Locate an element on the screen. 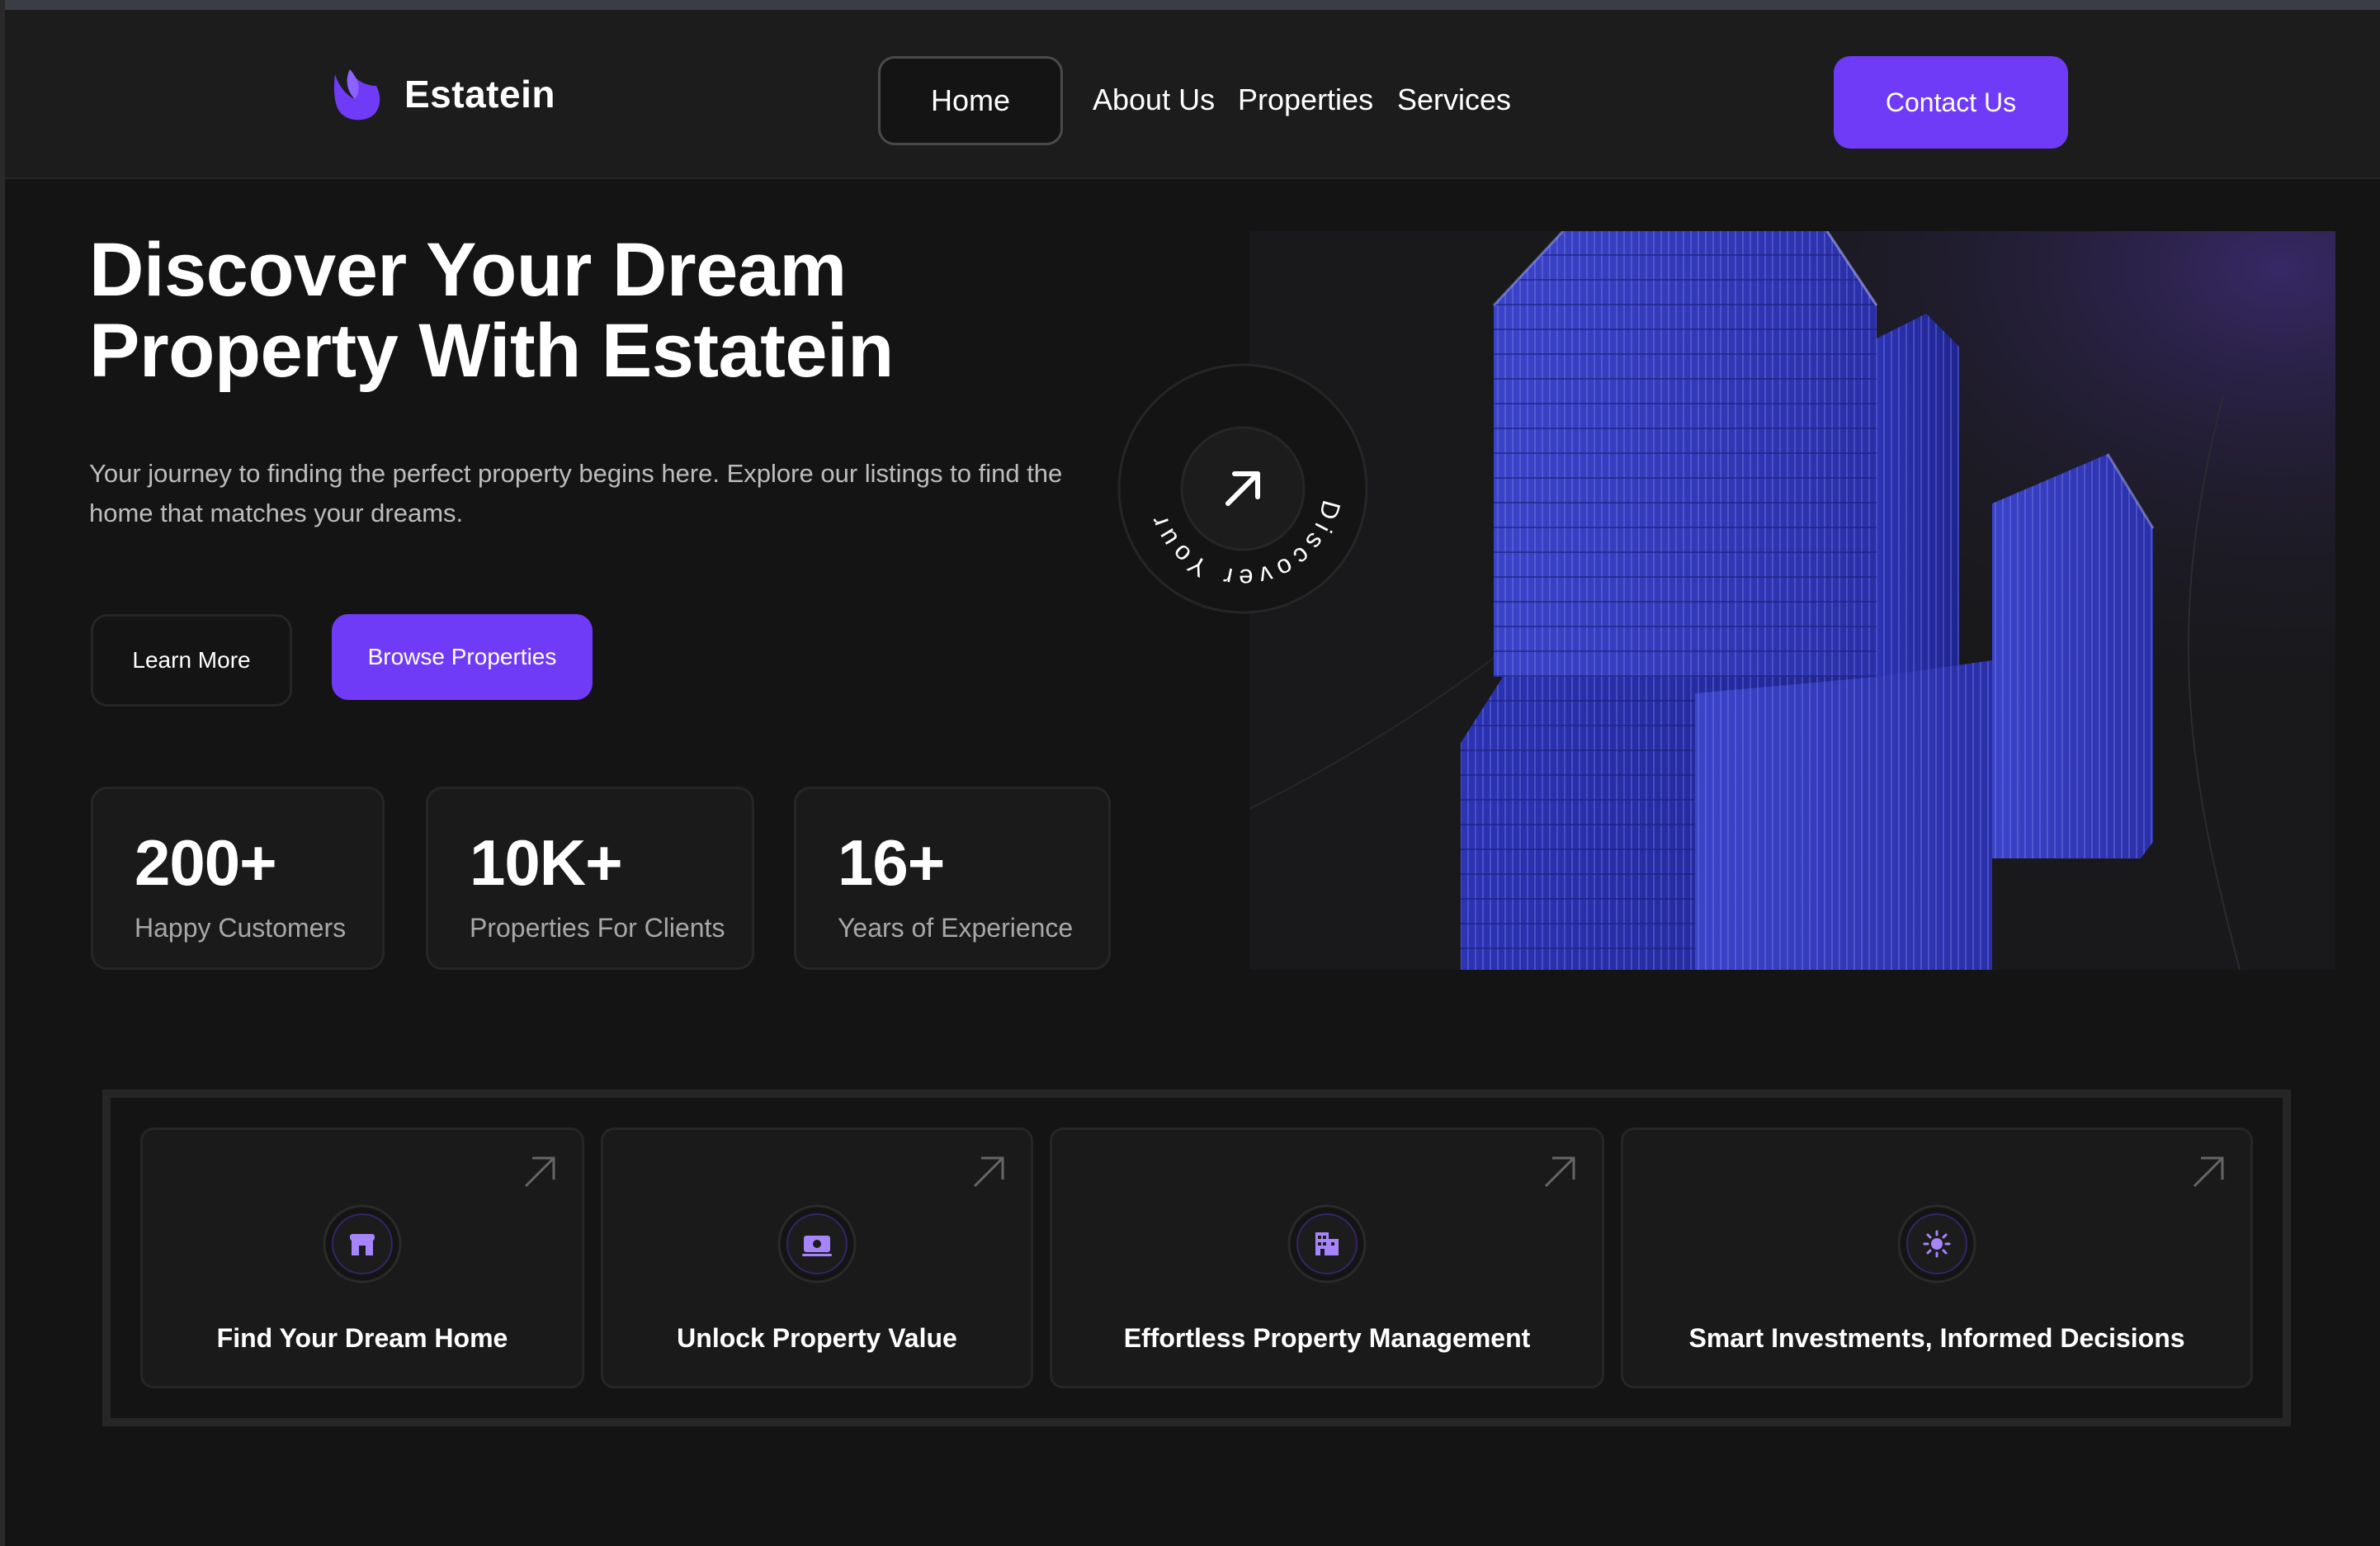 This screenshot has height=1546, width=2380. stat-value: 10K+ is located at coordinates (546, 862).